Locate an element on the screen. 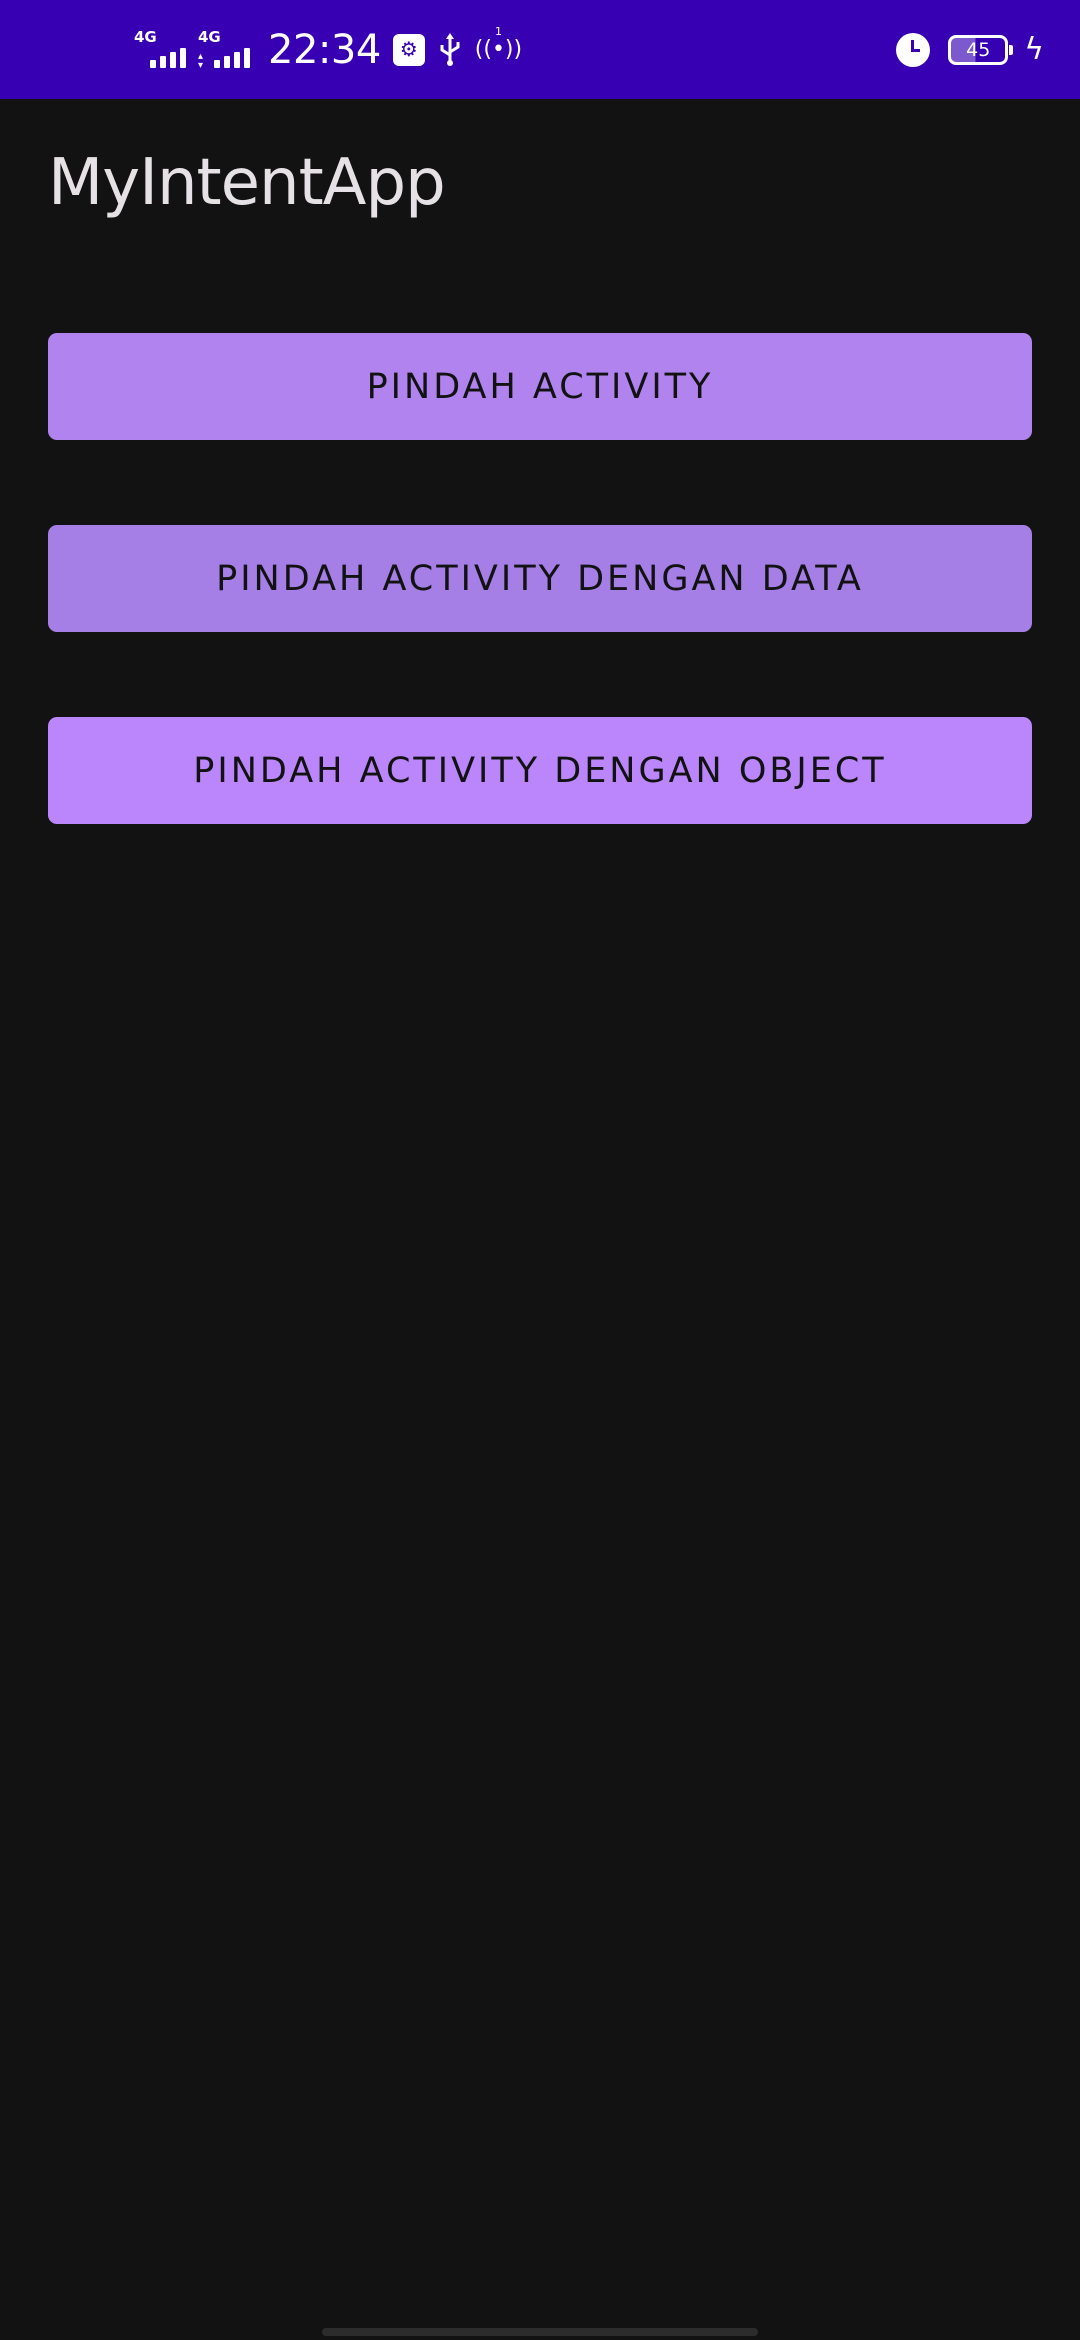  app-title: MyIntentApp is located at coordinates (247, 183).